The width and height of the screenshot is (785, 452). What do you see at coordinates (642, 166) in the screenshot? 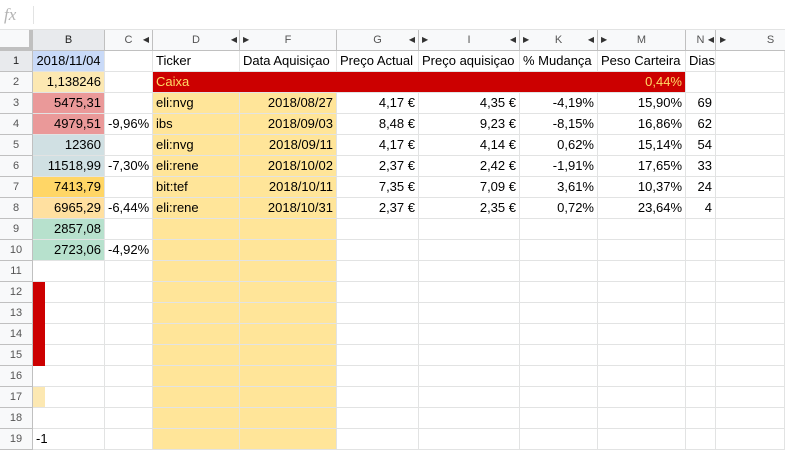
I see `cell-peso: 17,65%` at bounding box center [642, 166].